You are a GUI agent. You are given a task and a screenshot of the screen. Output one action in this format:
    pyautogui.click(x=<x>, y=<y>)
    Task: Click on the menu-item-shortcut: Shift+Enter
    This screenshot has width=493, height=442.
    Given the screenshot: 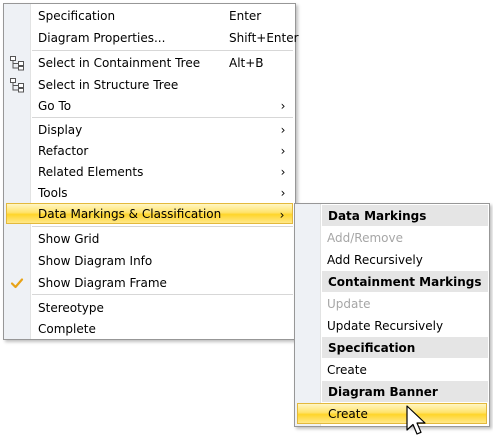 What is the action you would take?
    pyautogui.click(x=264, y=37)
    